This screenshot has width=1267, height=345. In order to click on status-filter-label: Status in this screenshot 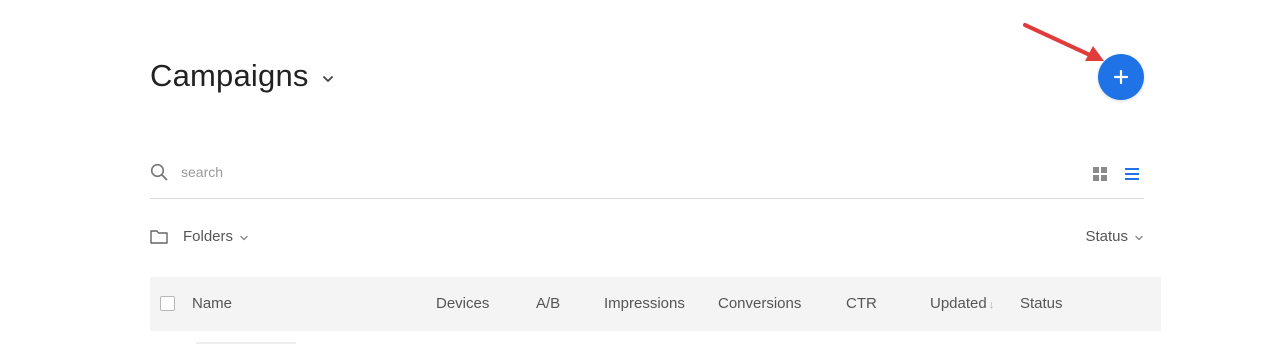, I will do `click(1106, 236)`.